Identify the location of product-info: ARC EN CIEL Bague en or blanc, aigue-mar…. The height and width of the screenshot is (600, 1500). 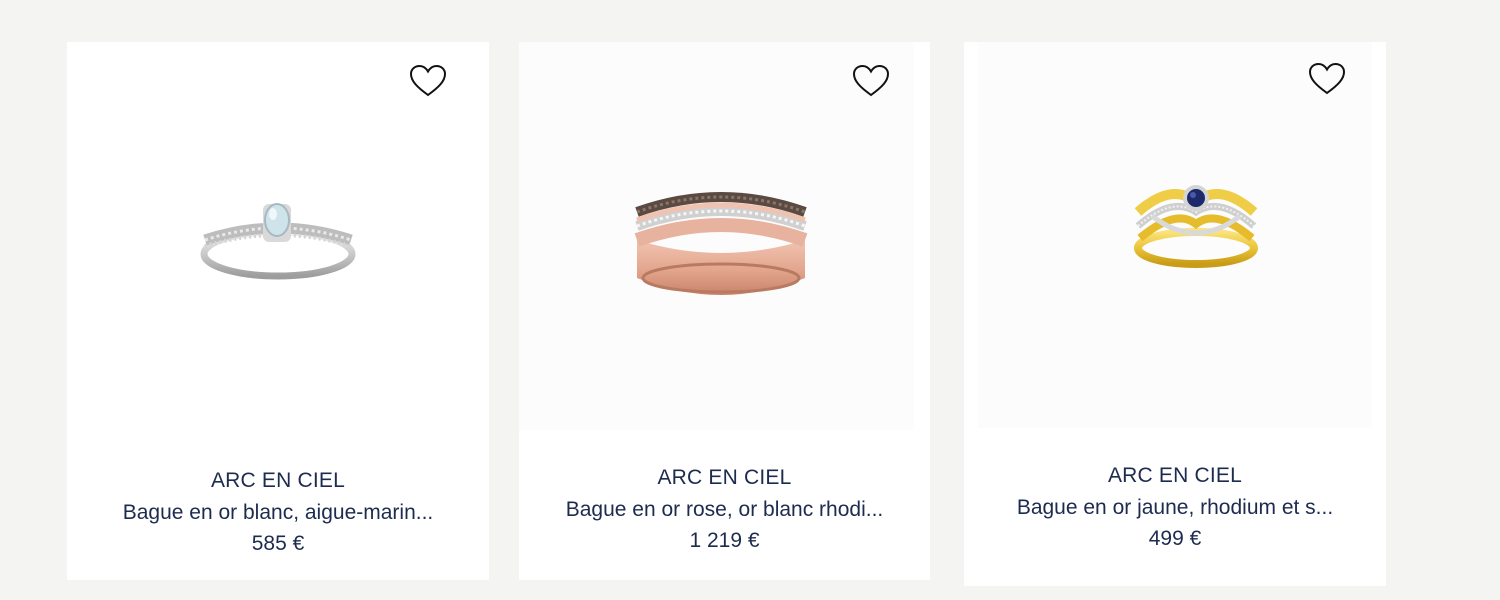
(278, 512).